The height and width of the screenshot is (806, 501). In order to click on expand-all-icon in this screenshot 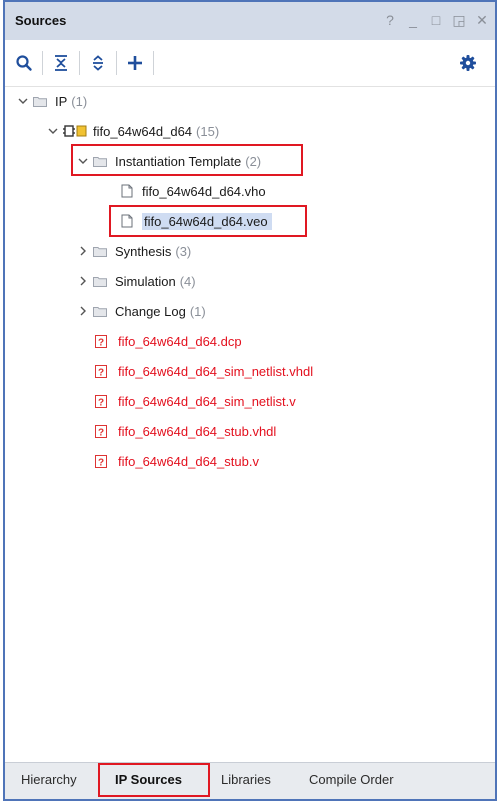, I will do `click(98, 63)`.